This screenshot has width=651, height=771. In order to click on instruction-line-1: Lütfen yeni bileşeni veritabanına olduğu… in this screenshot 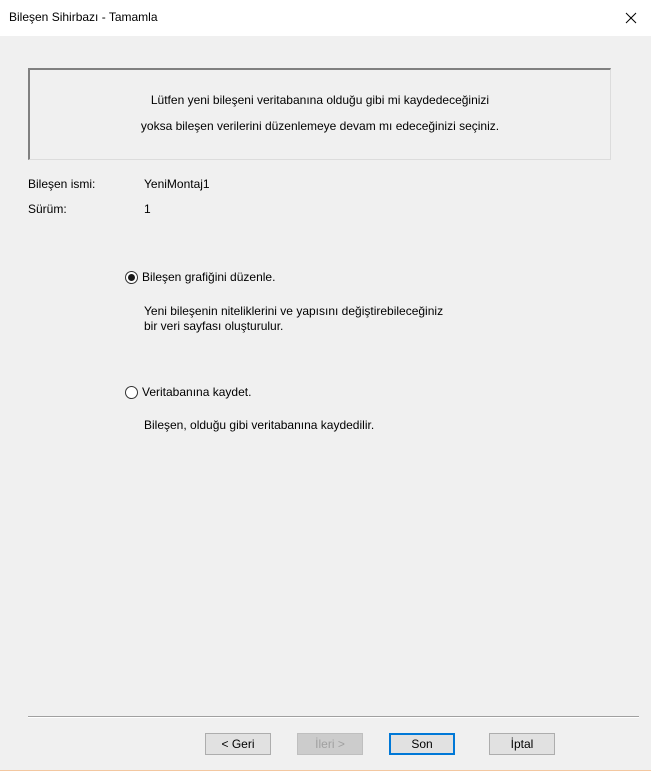, I will do `click(320, 100)`.